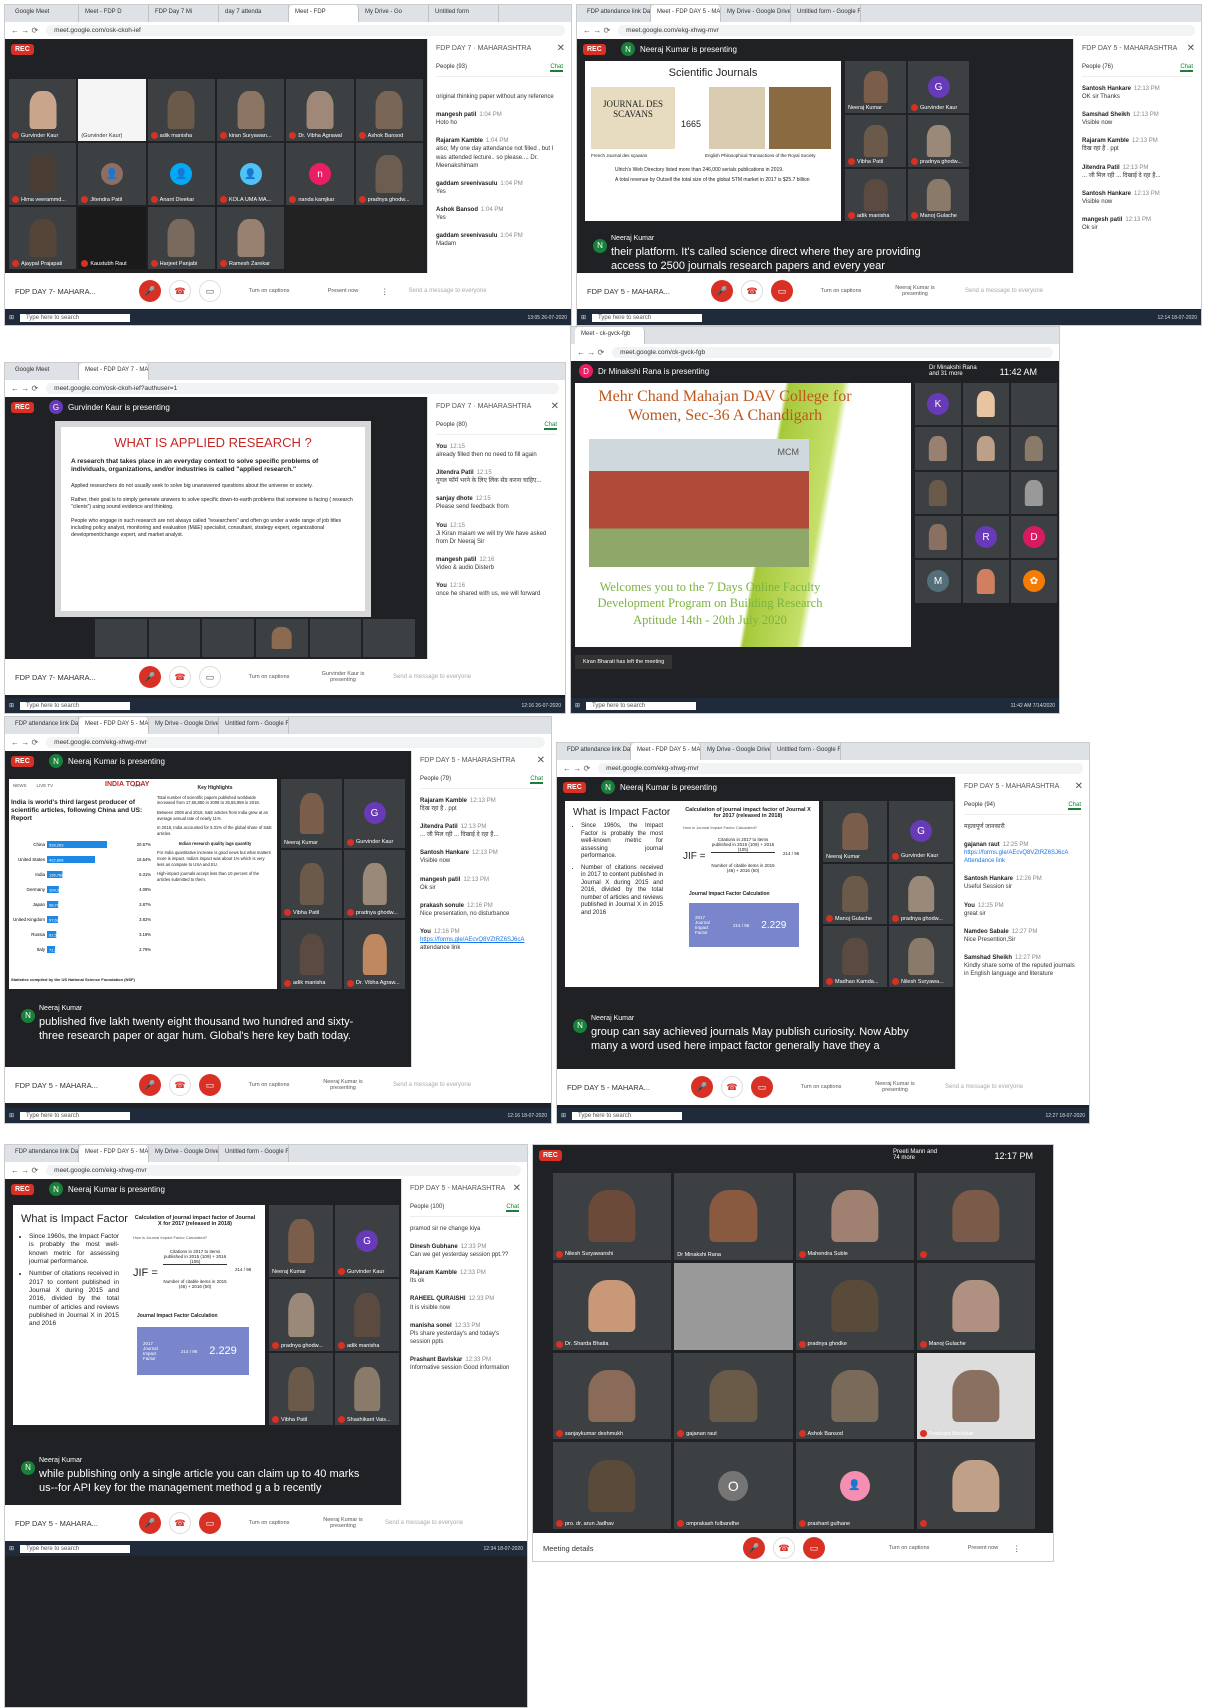 The height and width of the screenshot is (1708, 1206). I want to click on participant-tile: 👤 prashant gulhane, so click(854, 1485).